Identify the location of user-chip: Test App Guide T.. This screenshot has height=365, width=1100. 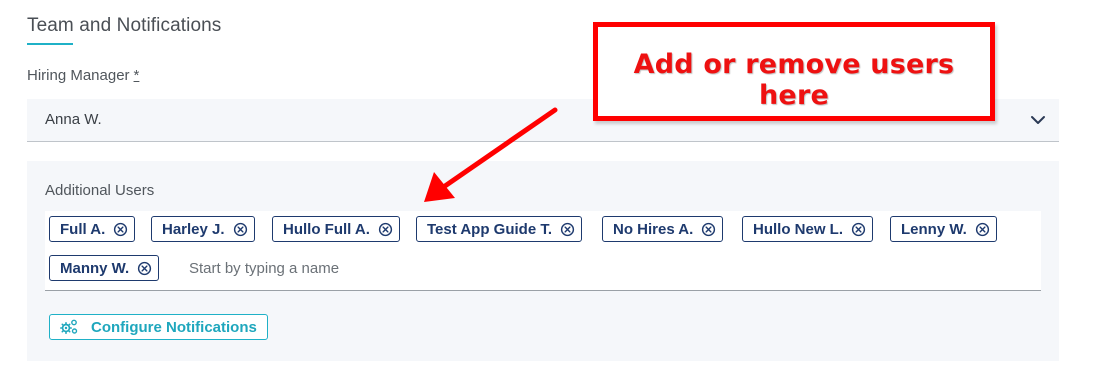
(499, 229).